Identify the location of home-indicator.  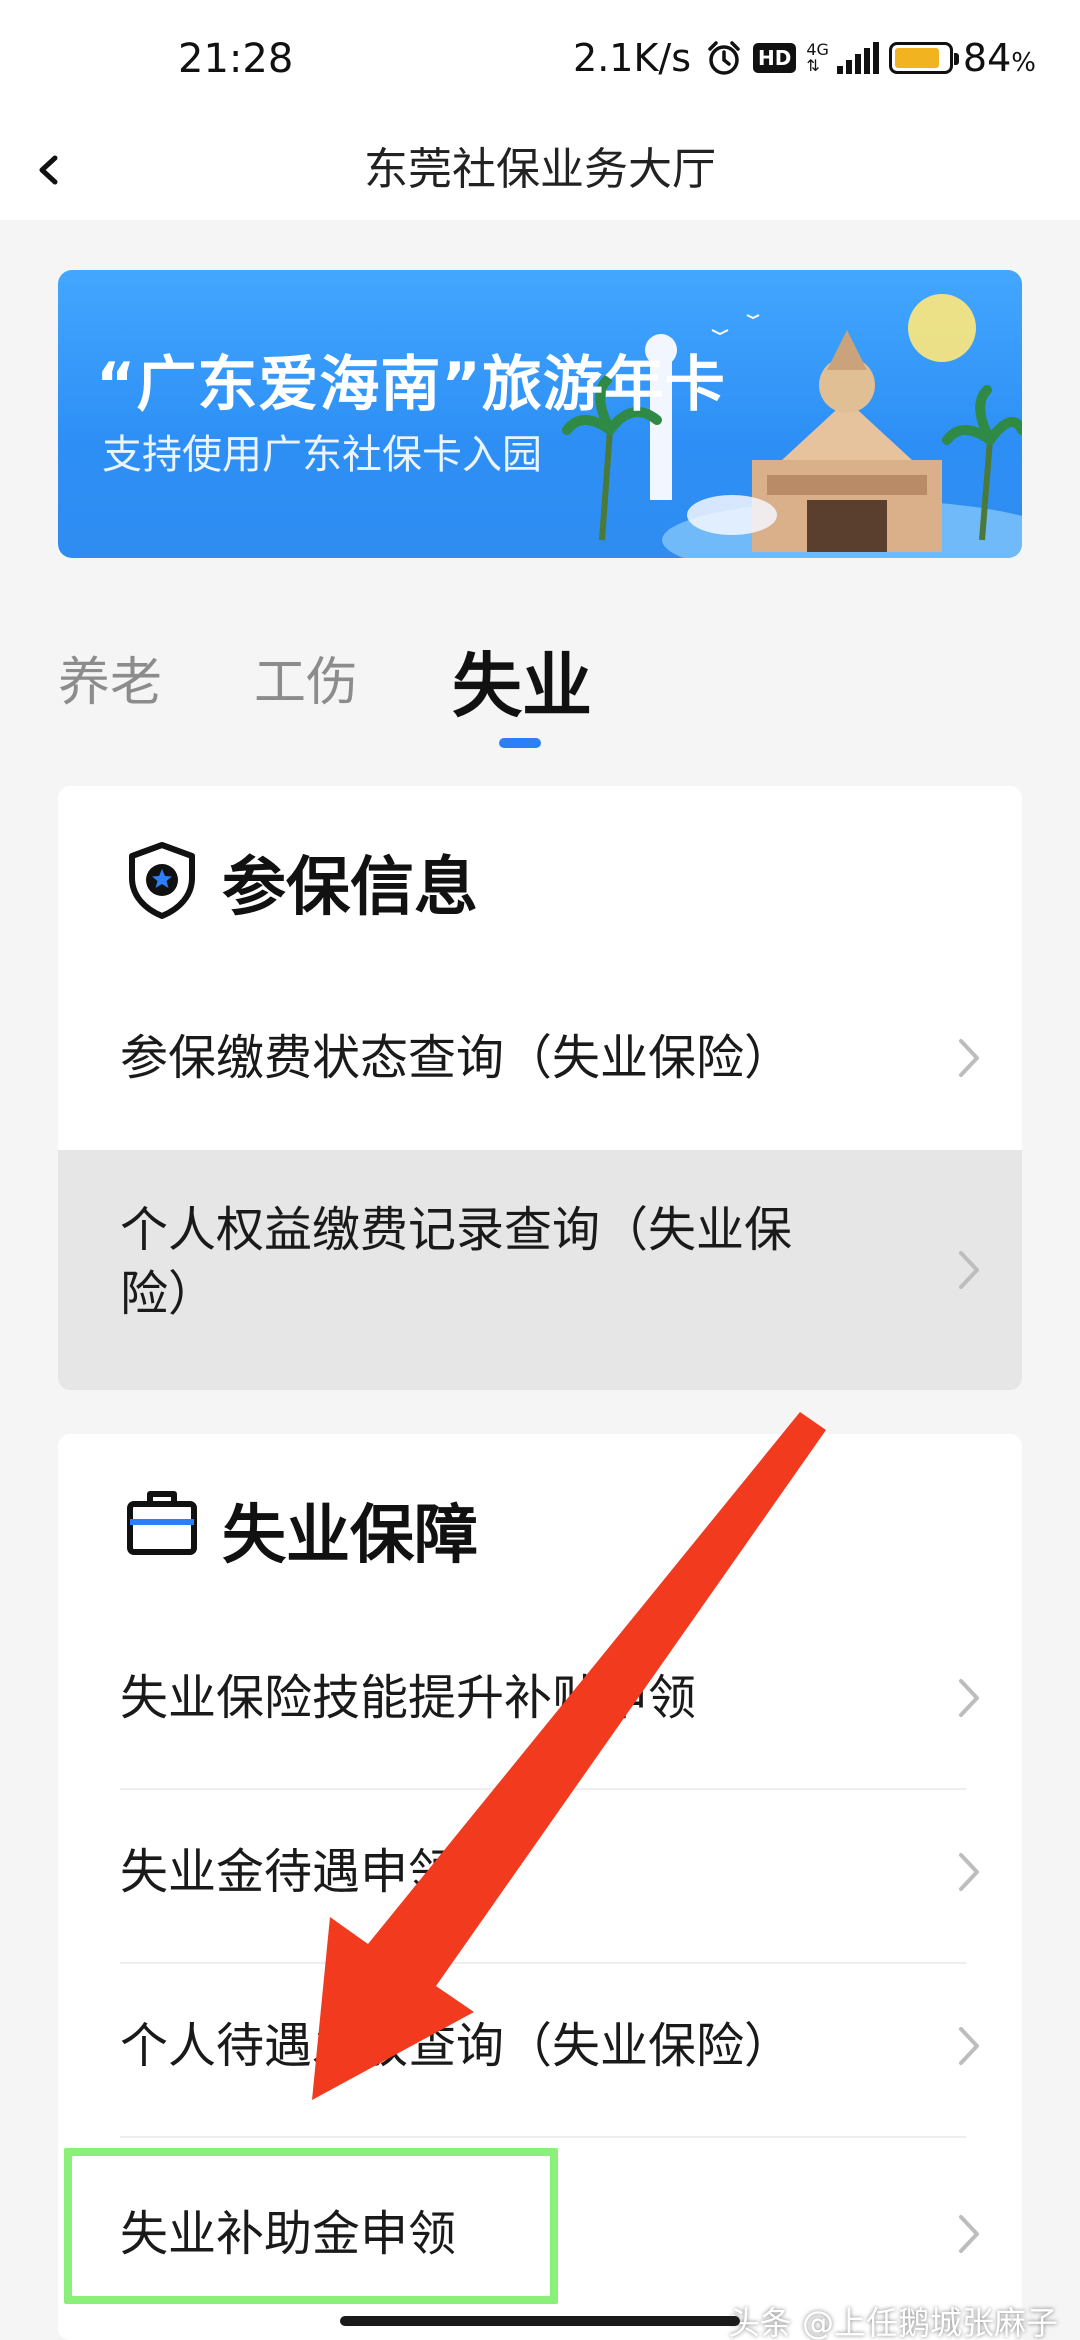
(540, 2321).